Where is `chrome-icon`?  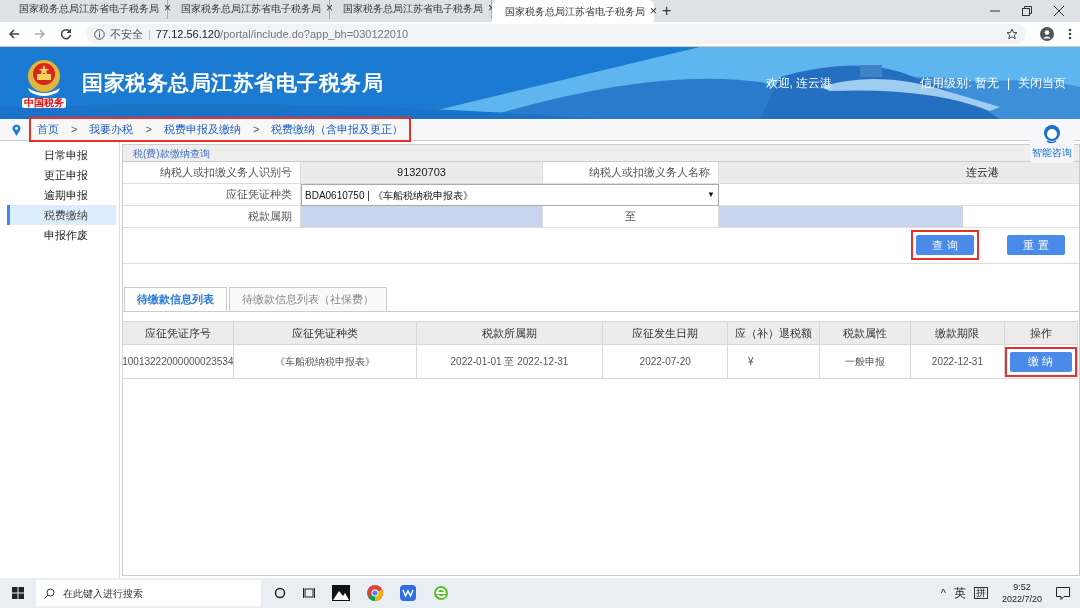
chrome-icon is located at coordinates (375, 593).